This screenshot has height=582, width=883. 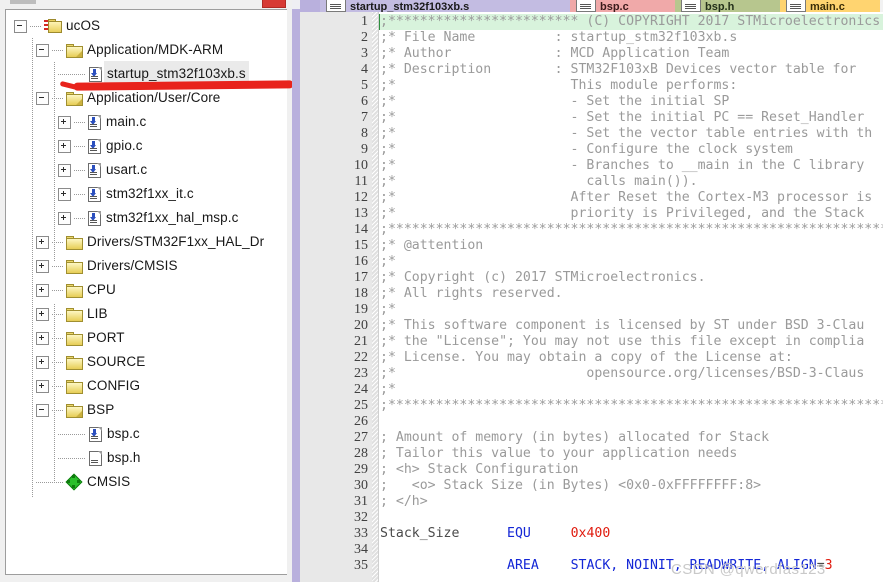 I want to click on tree-item: SOURCE, so click(x=145, y=362).